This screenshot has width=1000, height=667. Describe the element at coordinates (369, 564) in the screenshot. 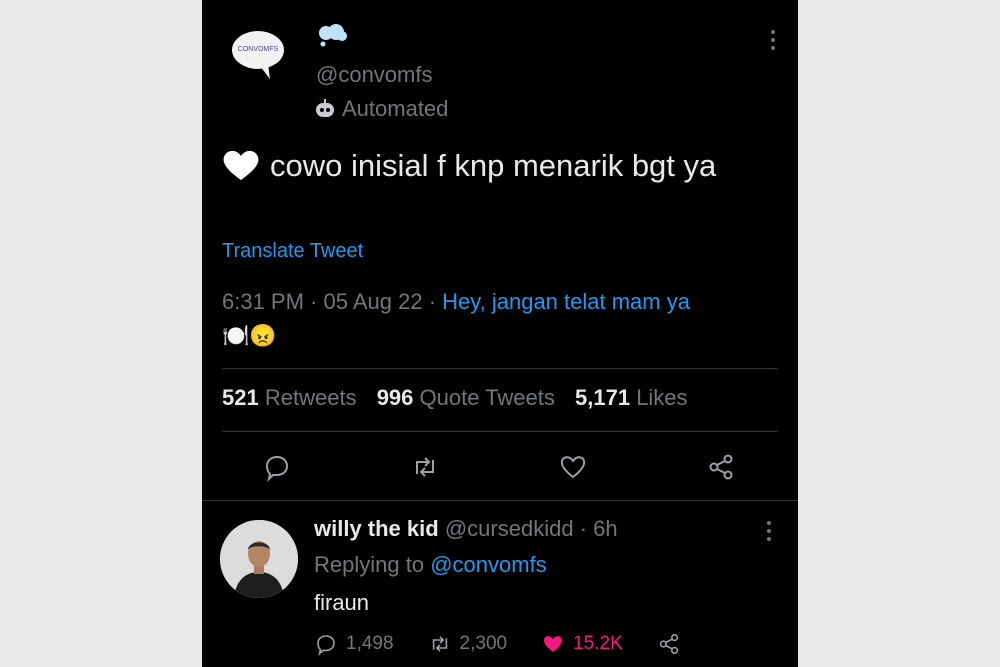

I see `replying-to-label: Replying to` at that location.